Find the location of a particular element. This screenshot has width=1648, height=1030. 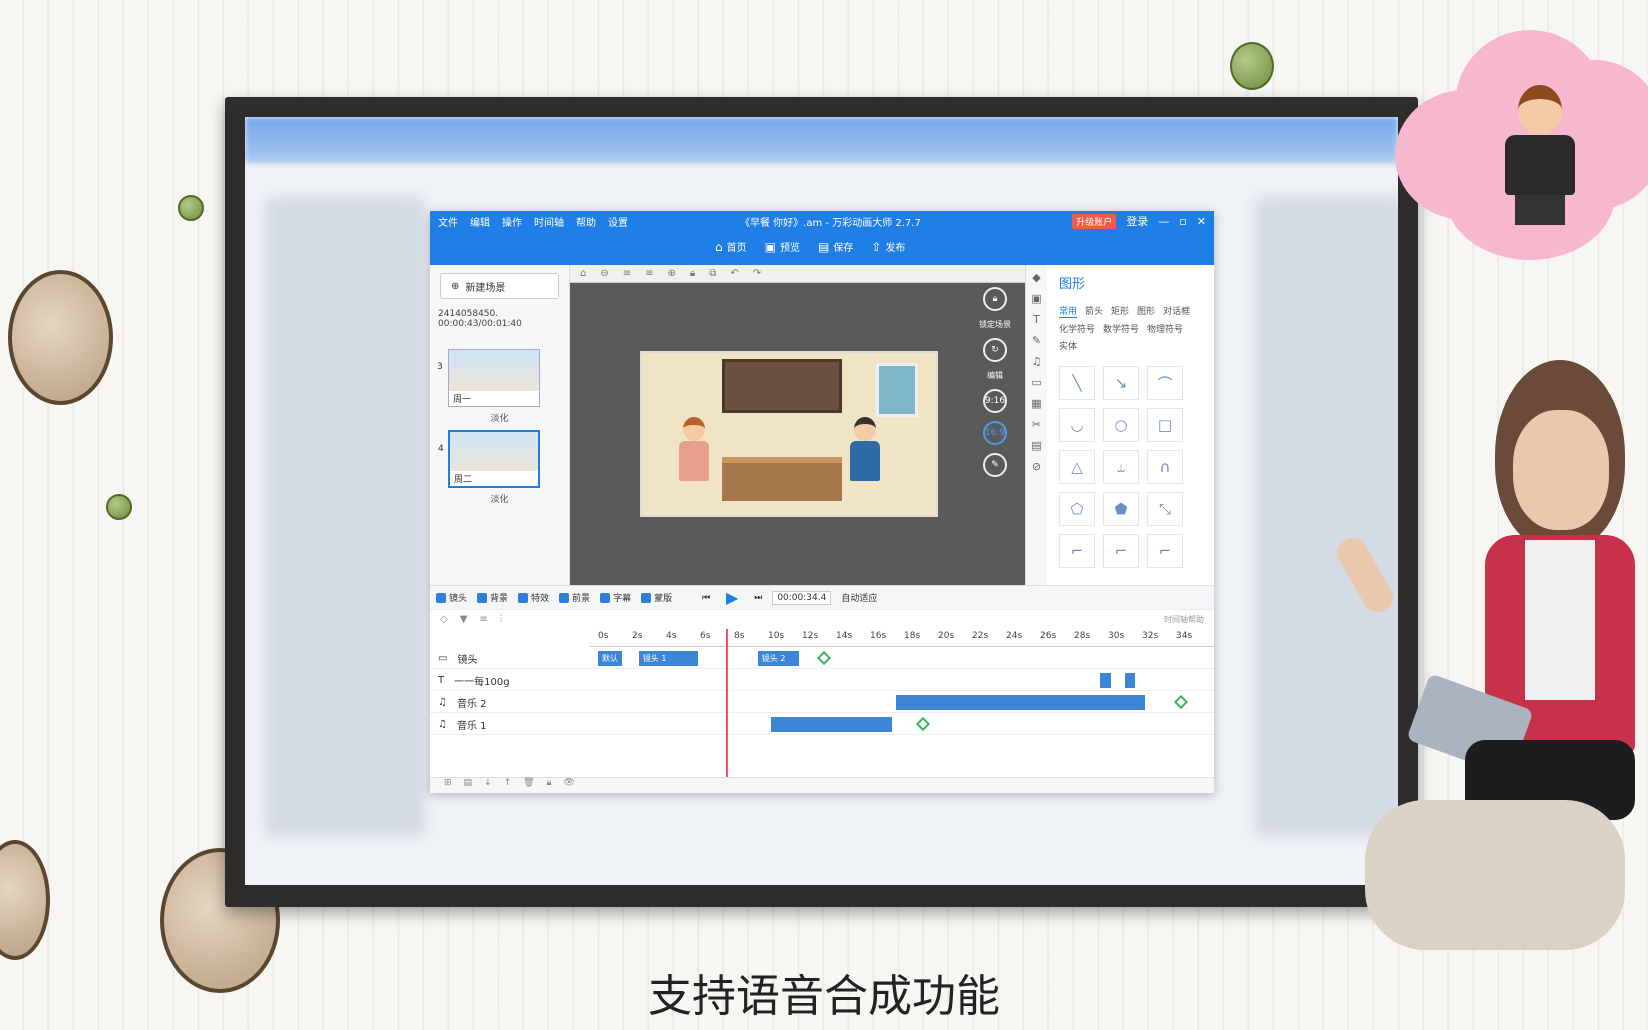

timeline-help-link: 时间轴帮助 is located at coordinates (1184, 619).